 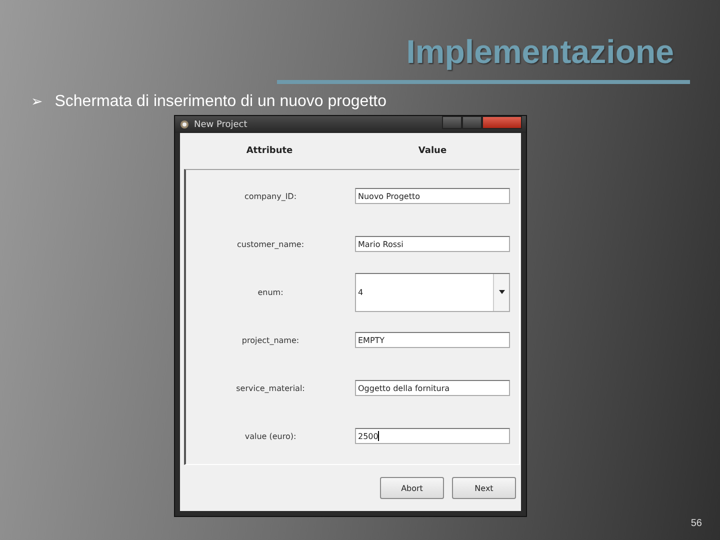 What do you see at coordinates (452, 122) in the screenshot?
I see `minimize-button` at bounding box center [452, 122].